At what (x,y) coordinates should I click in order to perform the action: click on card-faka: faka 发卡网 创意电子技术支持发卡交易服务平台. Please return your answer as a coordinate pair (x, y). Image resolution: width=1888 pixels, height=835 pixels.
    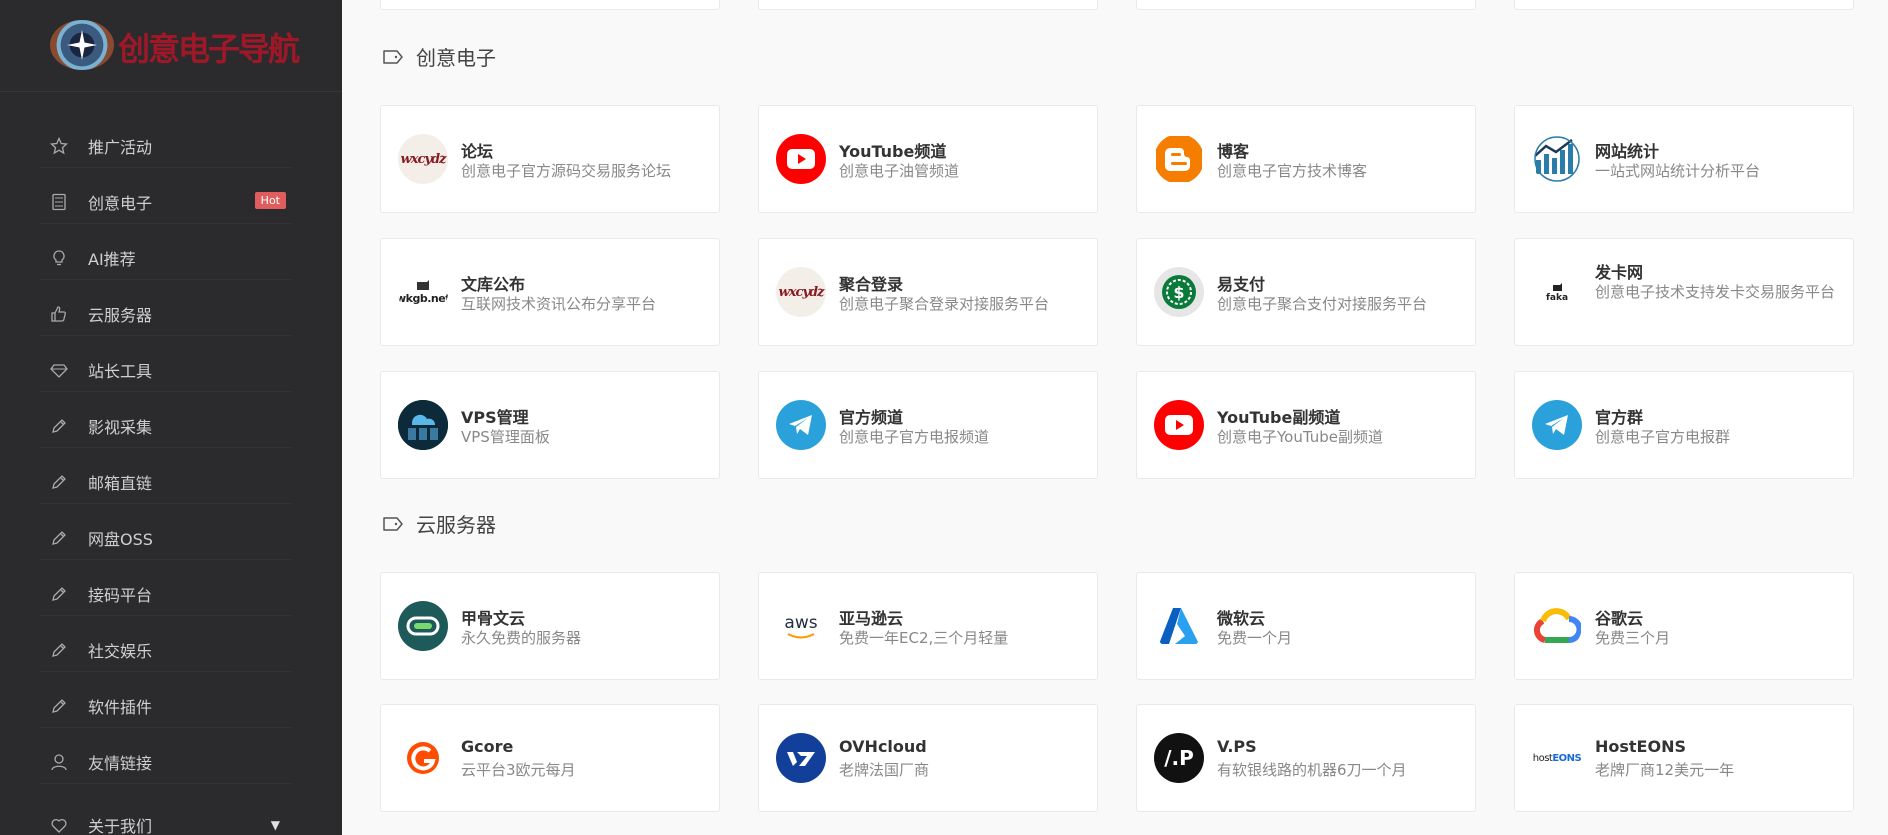
    Looking at the image, I should click on (1684, 292).